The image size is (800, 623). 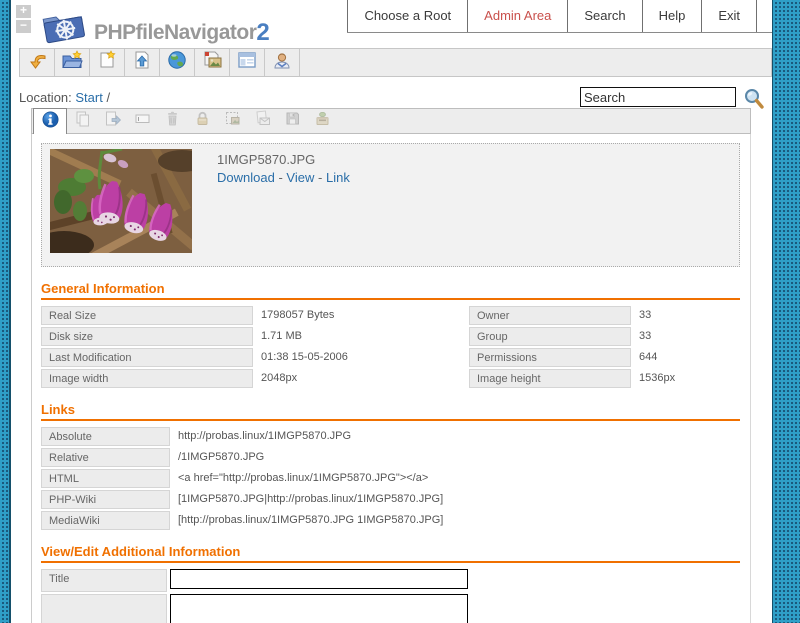 I want to click on table-row: Disk size 1.71 MB Group 33, so click(x=390, y=336).